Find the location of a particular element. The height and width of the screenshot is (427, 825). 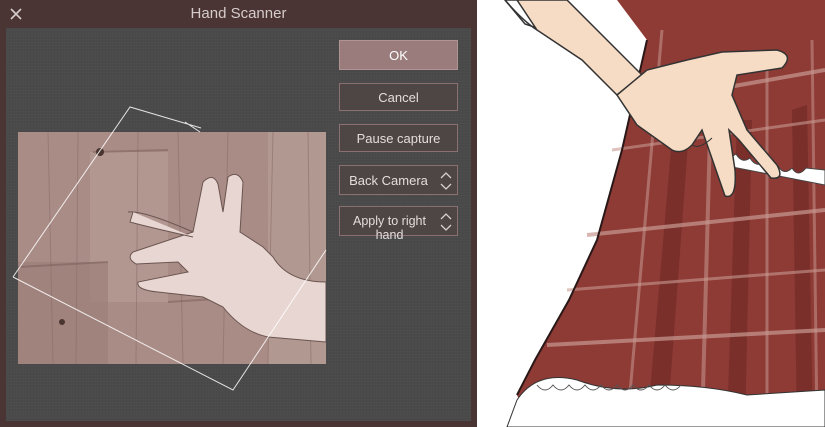

camera-select: Back Camera is located at coordinates (398, 180).